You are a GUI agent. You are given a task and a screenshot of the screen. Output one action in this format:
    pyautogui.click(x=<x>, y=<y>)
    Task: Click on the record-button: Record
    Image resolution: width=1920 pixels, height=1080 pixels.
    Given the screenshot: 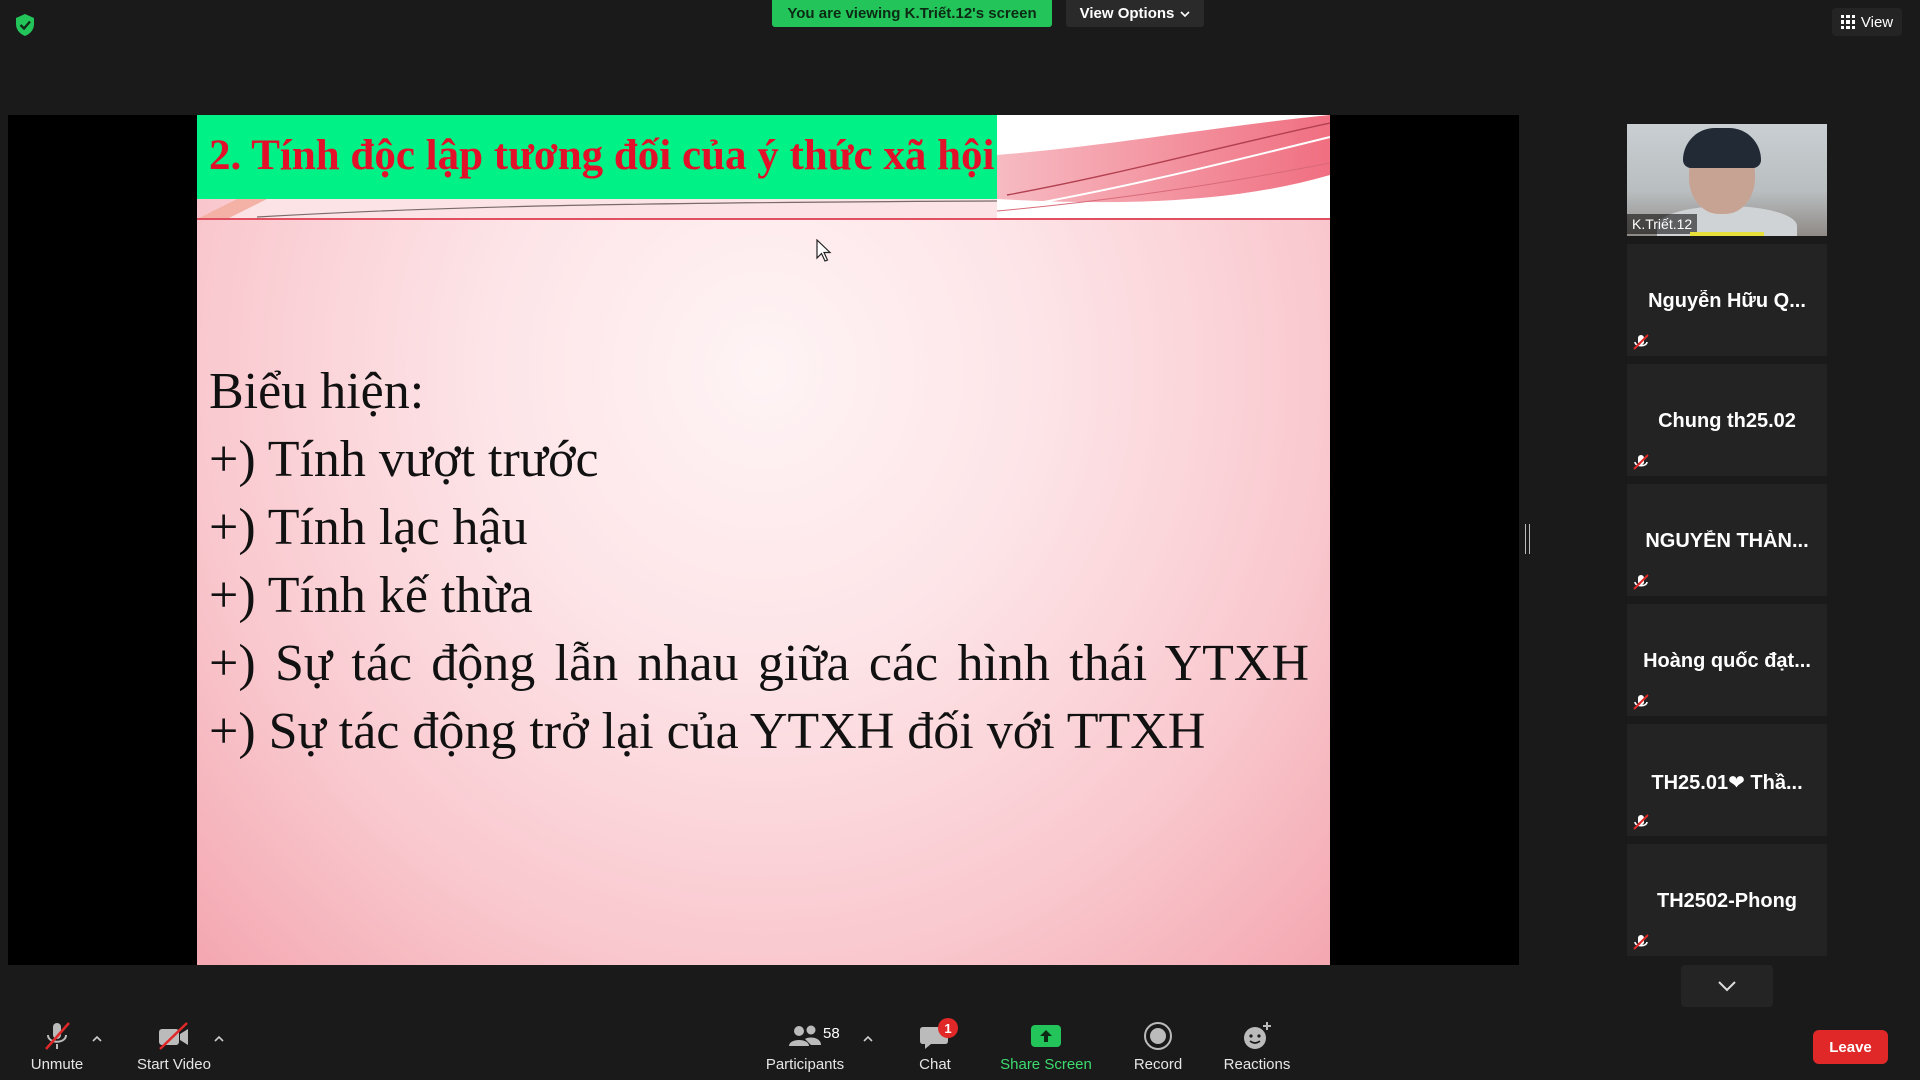 What is the action you would take?
    pyautogui.click(x=1158, y=1050)
    